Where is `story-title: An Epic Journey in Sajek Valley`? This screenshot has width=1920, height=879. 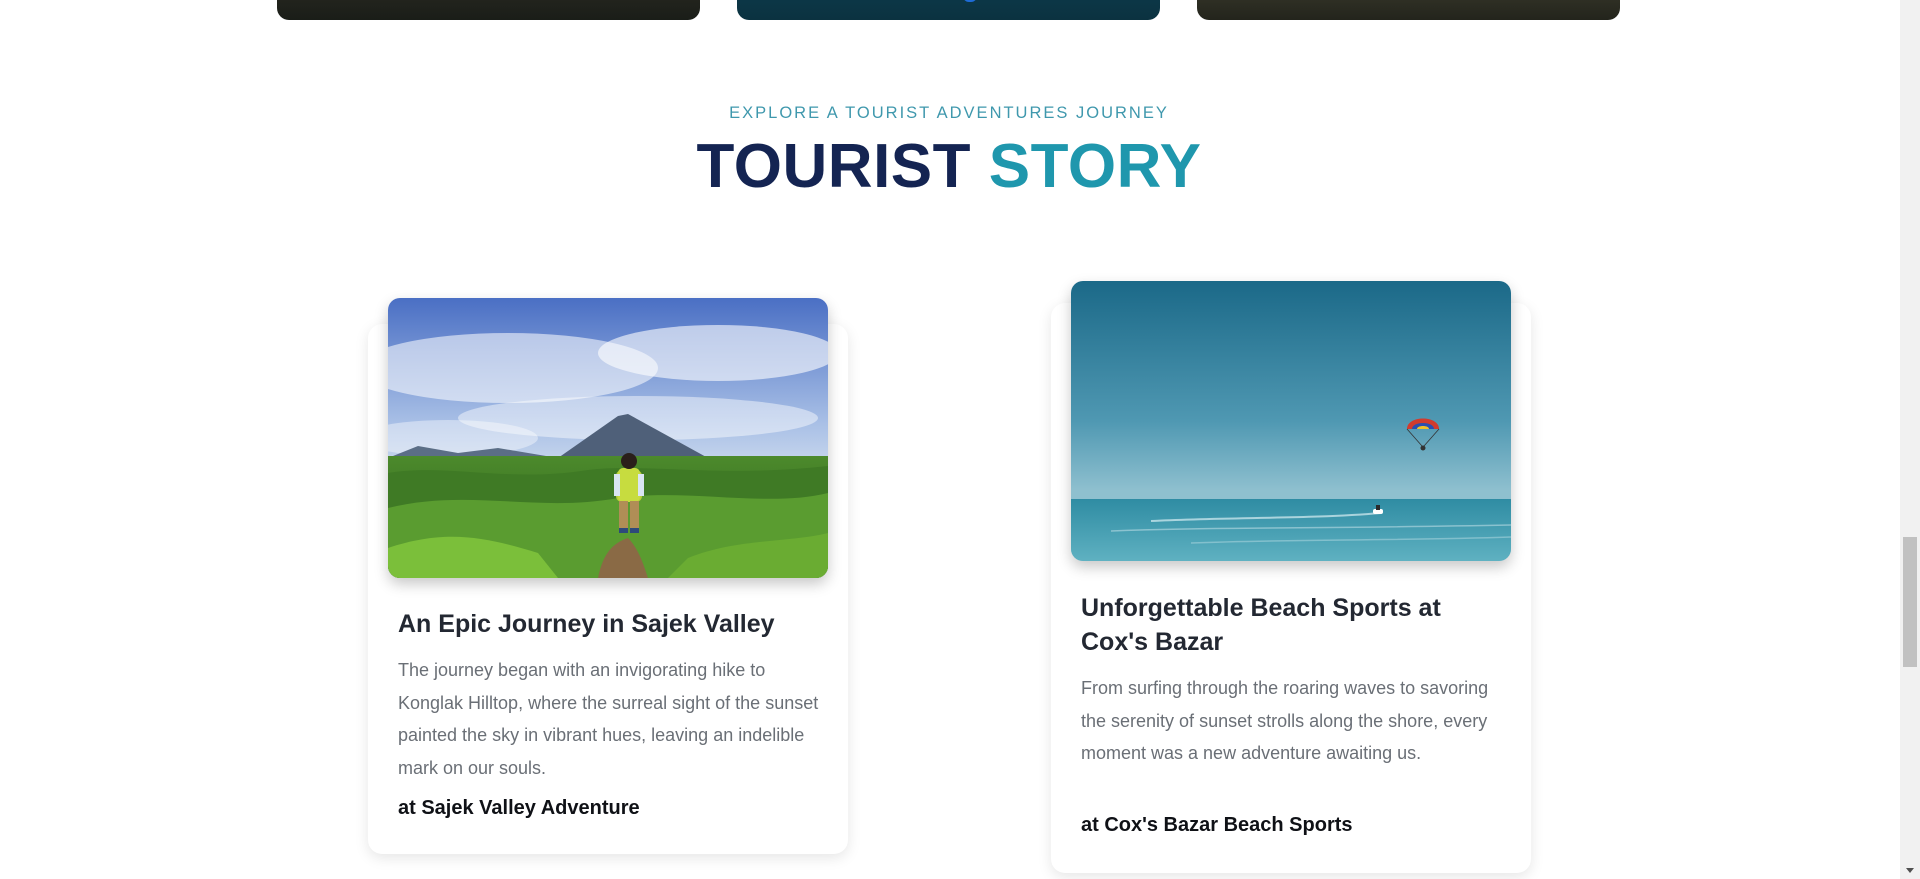
story-title: An Epic Journey in Sajek Valley is located at coordinates (608, 624).